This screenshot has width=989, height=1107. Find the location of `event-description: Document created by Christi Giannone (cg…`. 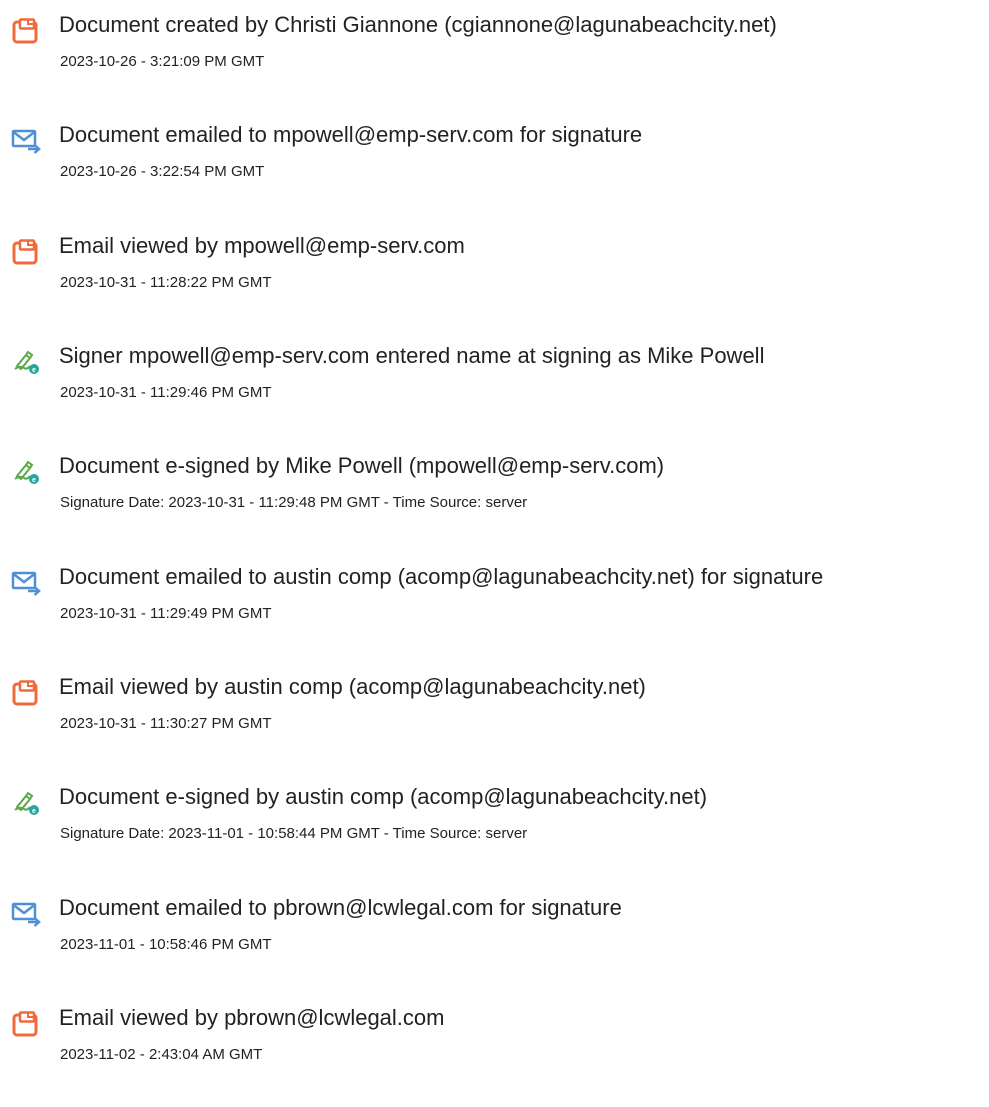

event-description: Document created by Christi Giannone (cg… is located at coordinates (418, 24).